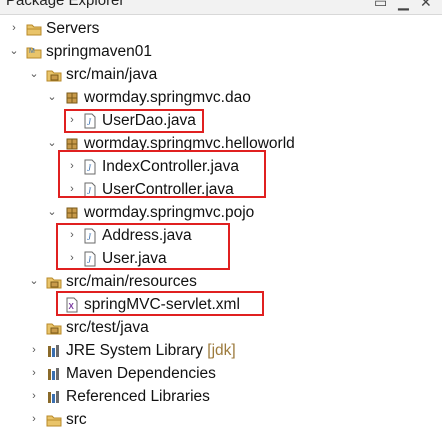 The width and height of the screenshot is (442, 438). What do you see at coordinates (221, 419) in the screenshot?
I see `tree-item-src: › src` at bounding box center [221, 419].